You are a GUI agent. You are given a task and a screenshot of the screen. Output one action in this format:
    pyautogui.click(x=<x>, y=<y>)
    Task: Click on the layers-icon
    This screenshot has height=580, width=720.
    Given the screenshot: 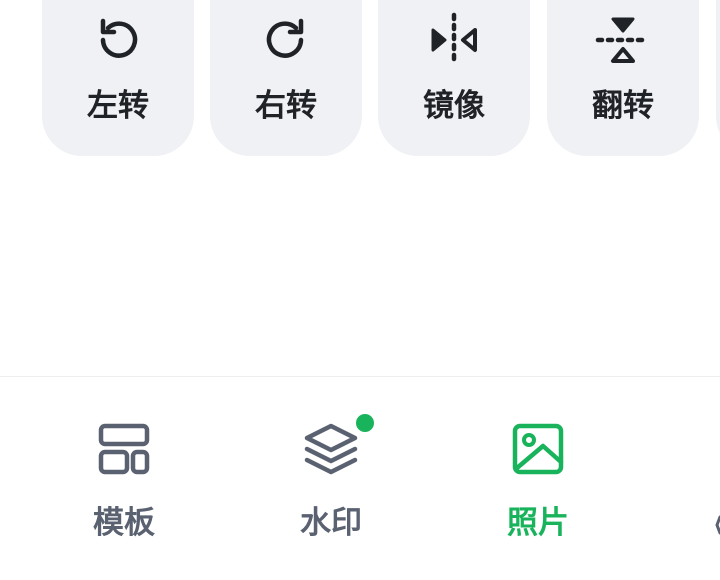 What is the action you would take?
    pyautogui.click(x=331, y=449)
    